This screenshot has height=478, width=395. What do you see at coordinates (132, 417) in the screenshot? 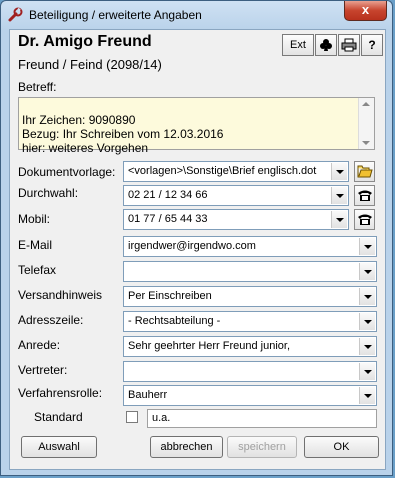
I see `standard-checkbox` at bounding box center [132, 417].